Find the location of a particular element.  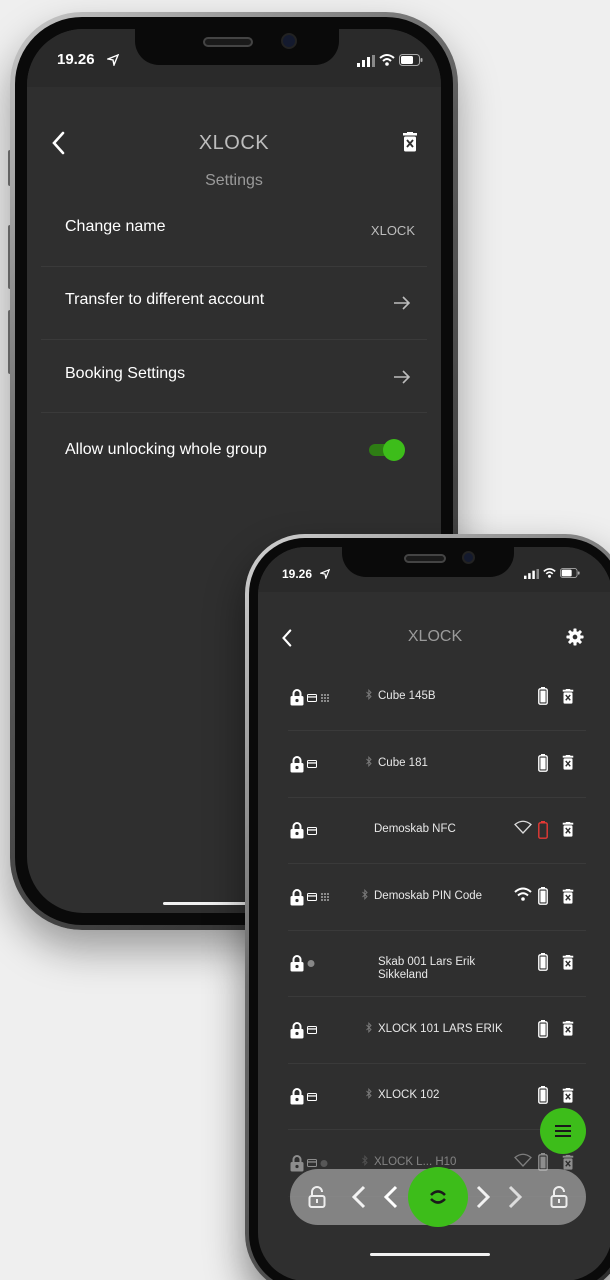

sync-icon is located at coordinates (438, 1197).